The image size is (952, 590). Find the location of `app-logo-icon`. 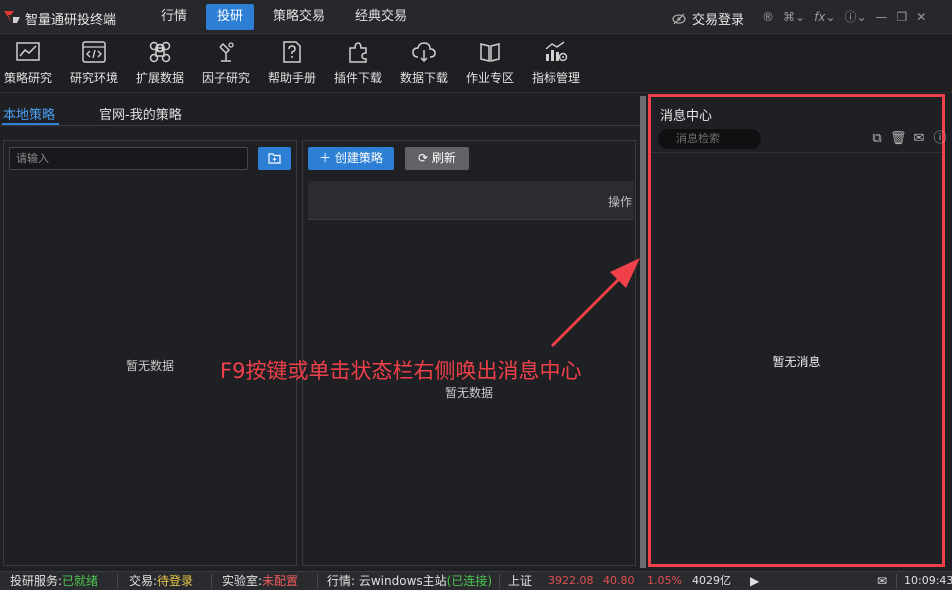

app-logo-icon is located at coordinates (12, 17).